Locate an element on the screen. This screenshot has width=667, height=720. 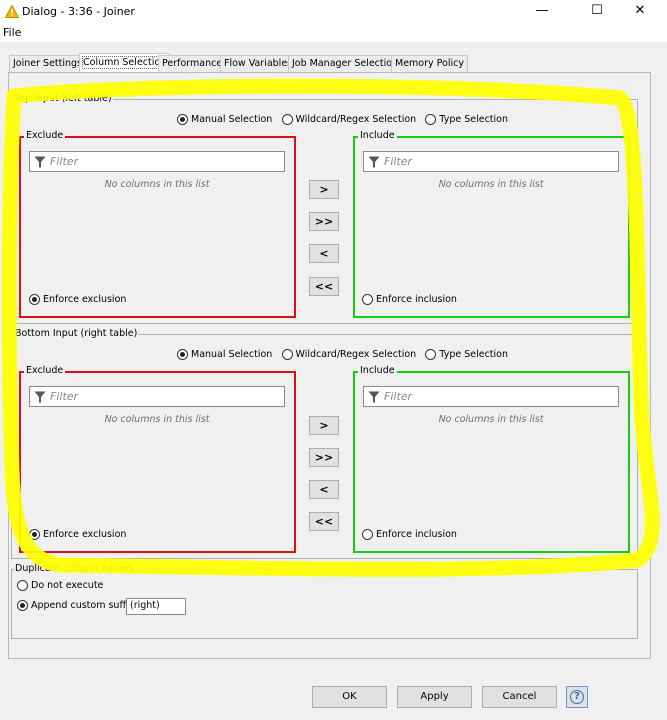
do-not-execute-radio: Do not execute is located at coordinates (60, 586).